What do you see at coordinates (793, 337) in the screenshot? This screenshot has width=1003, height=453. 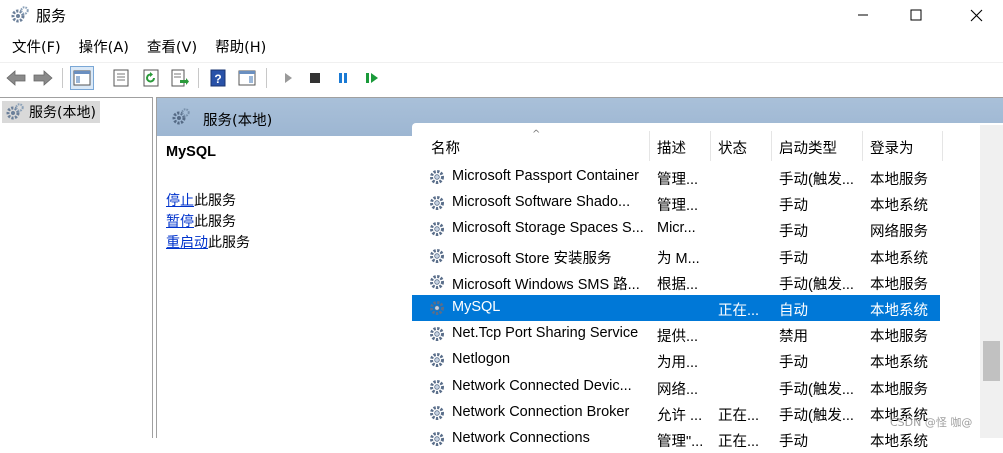 I see `cell-start: 禁用` at bounding box center [793, 337].